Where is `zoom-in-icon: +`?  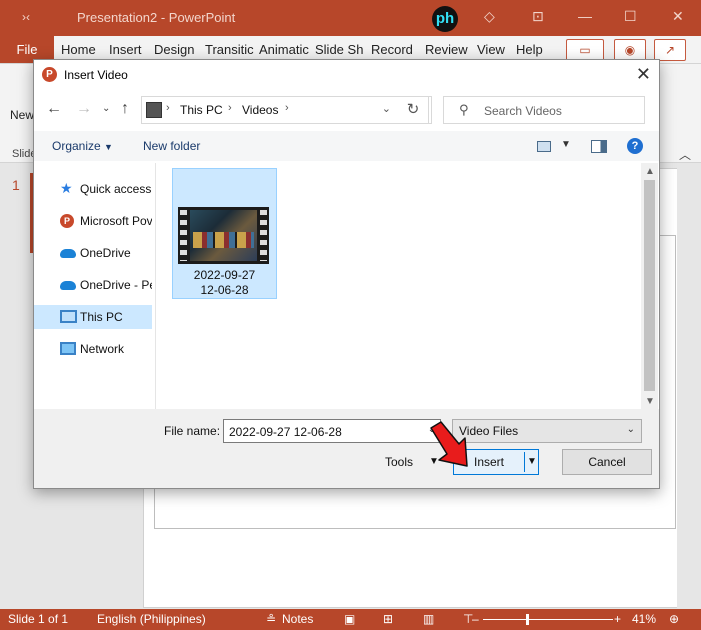 zoom-in-icon: + is located at coordinates (617, 619).